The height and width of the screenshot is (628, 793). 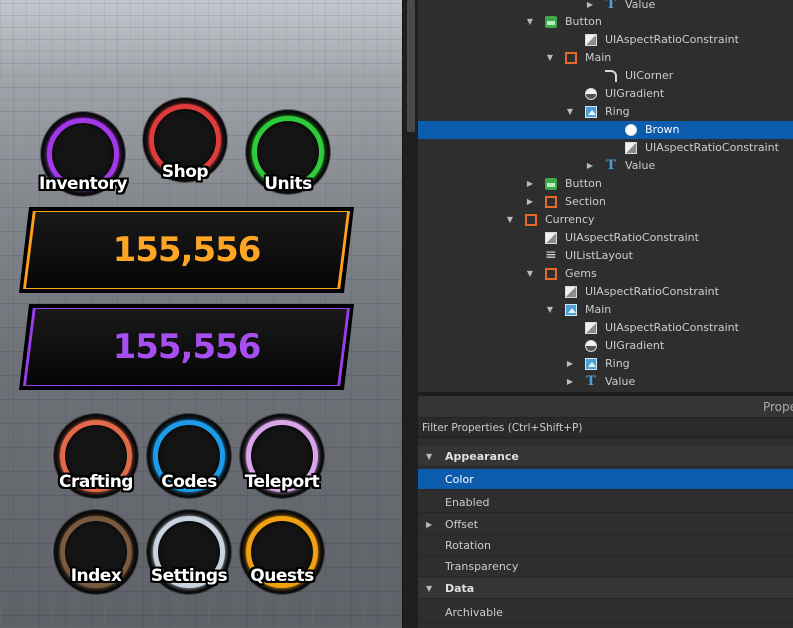 I want to click on property-label: Archivable, so click(x=474, y=612).